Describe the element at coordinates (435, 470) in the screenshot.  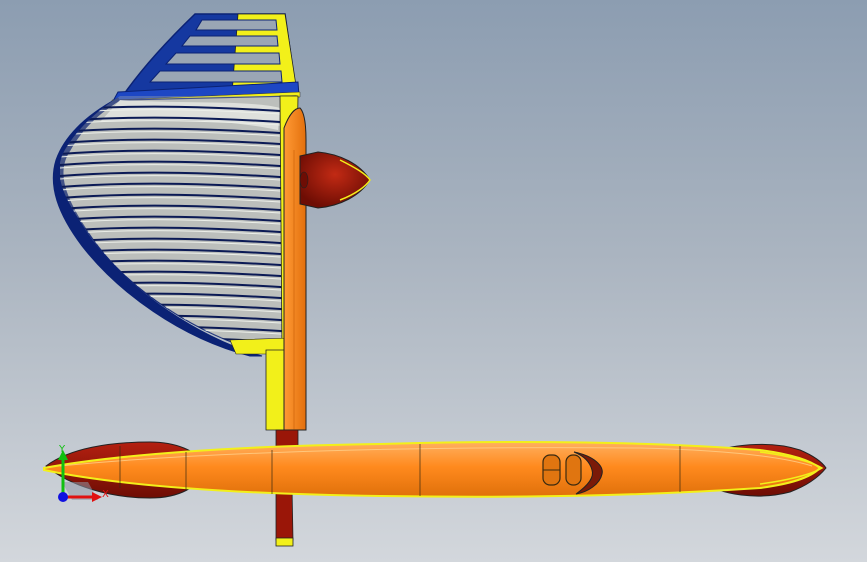
I see `hull-assembly` at that location.